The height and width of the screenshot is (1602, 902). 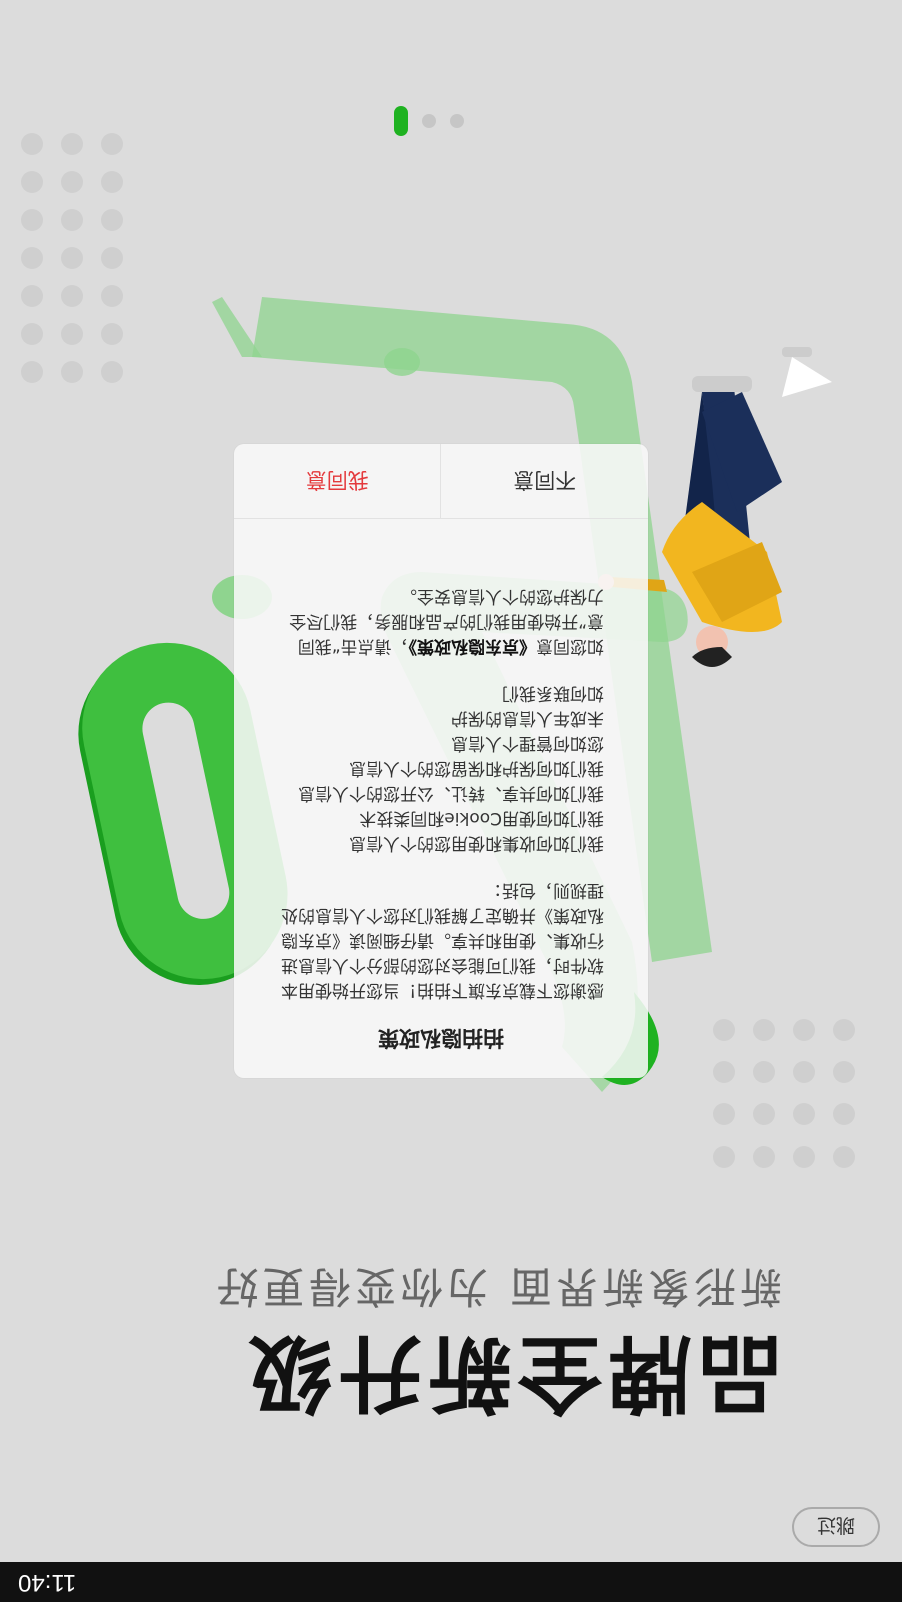 What do you see at coordinates (337, 481) in the screenshot?
I see `agree-button: 我同意` at bounding box center [337, 481].